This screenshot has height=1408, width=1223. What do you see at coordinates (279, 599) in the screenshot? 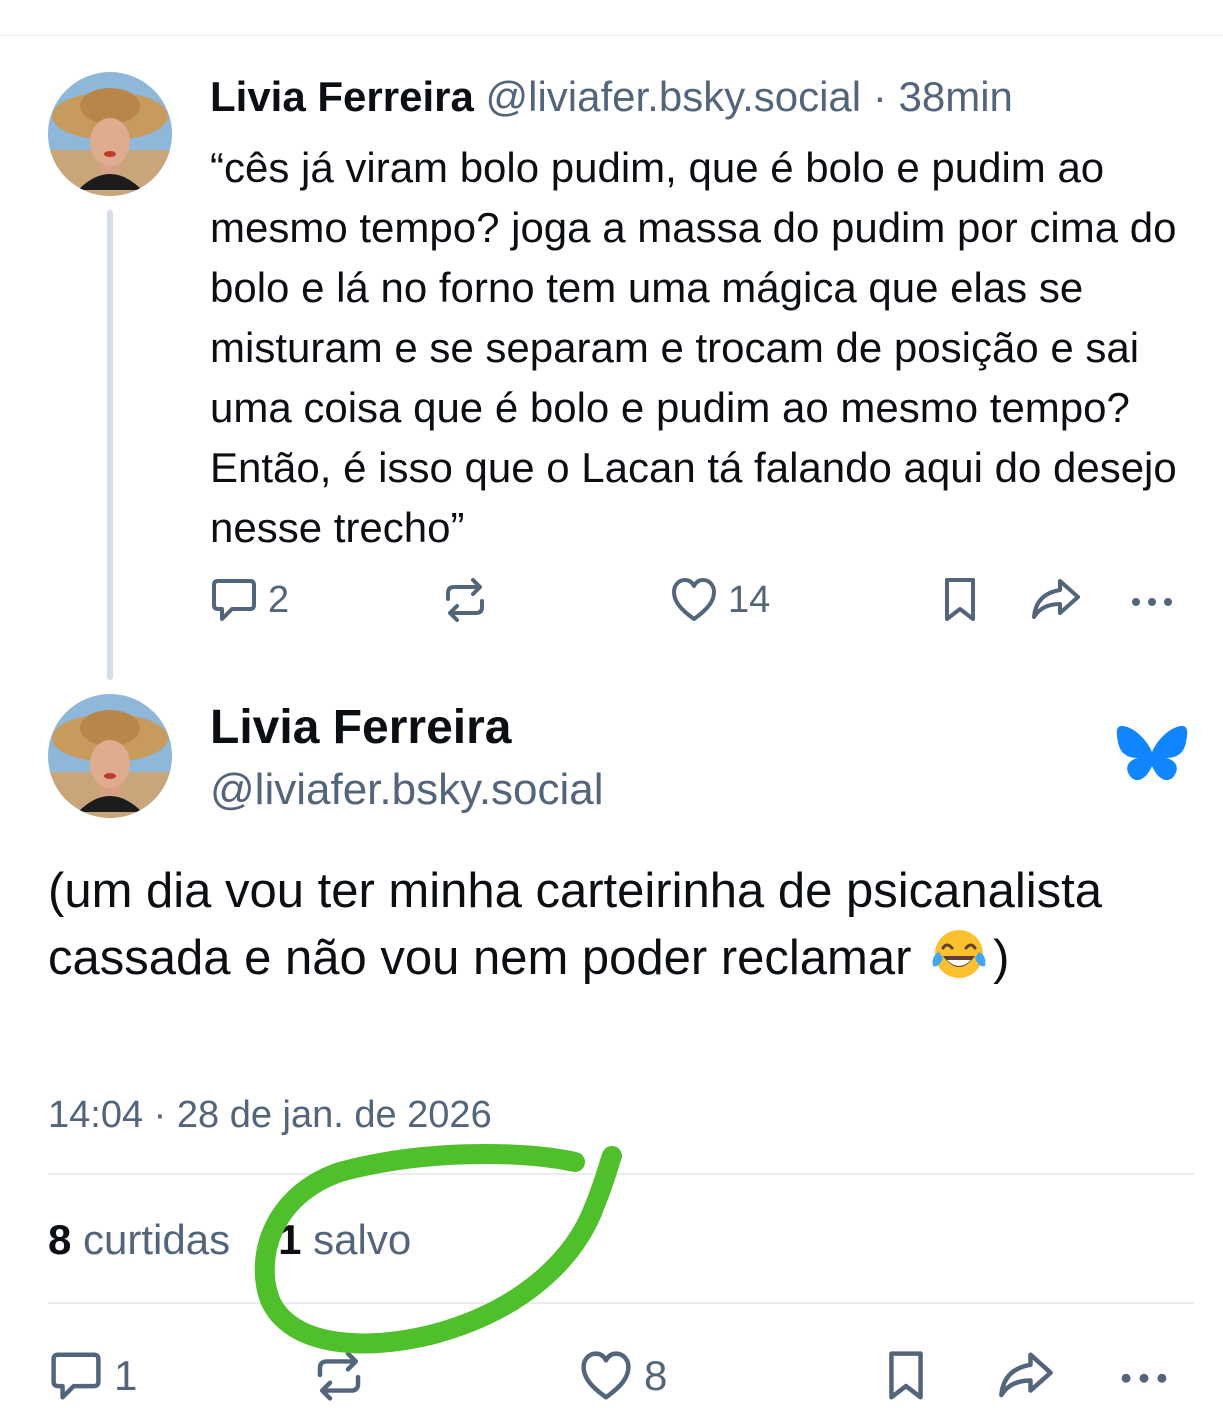
I see `reply-count: 2` at bounding box center [279, 599].